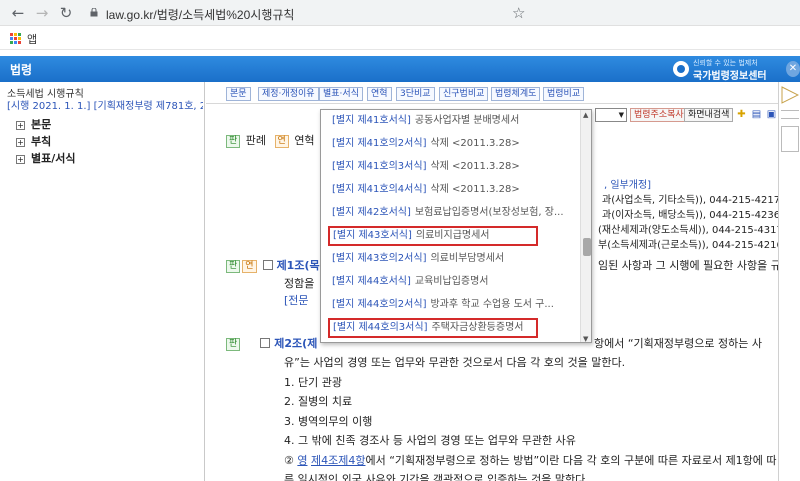 This screenshot has width=800, height=481. What do you see at coordinates (691, 215) in the screenshot?
I see `contact-line: 과(이자소득, 배당소득)), 044-215-4236` at bounding box center [691, 215].